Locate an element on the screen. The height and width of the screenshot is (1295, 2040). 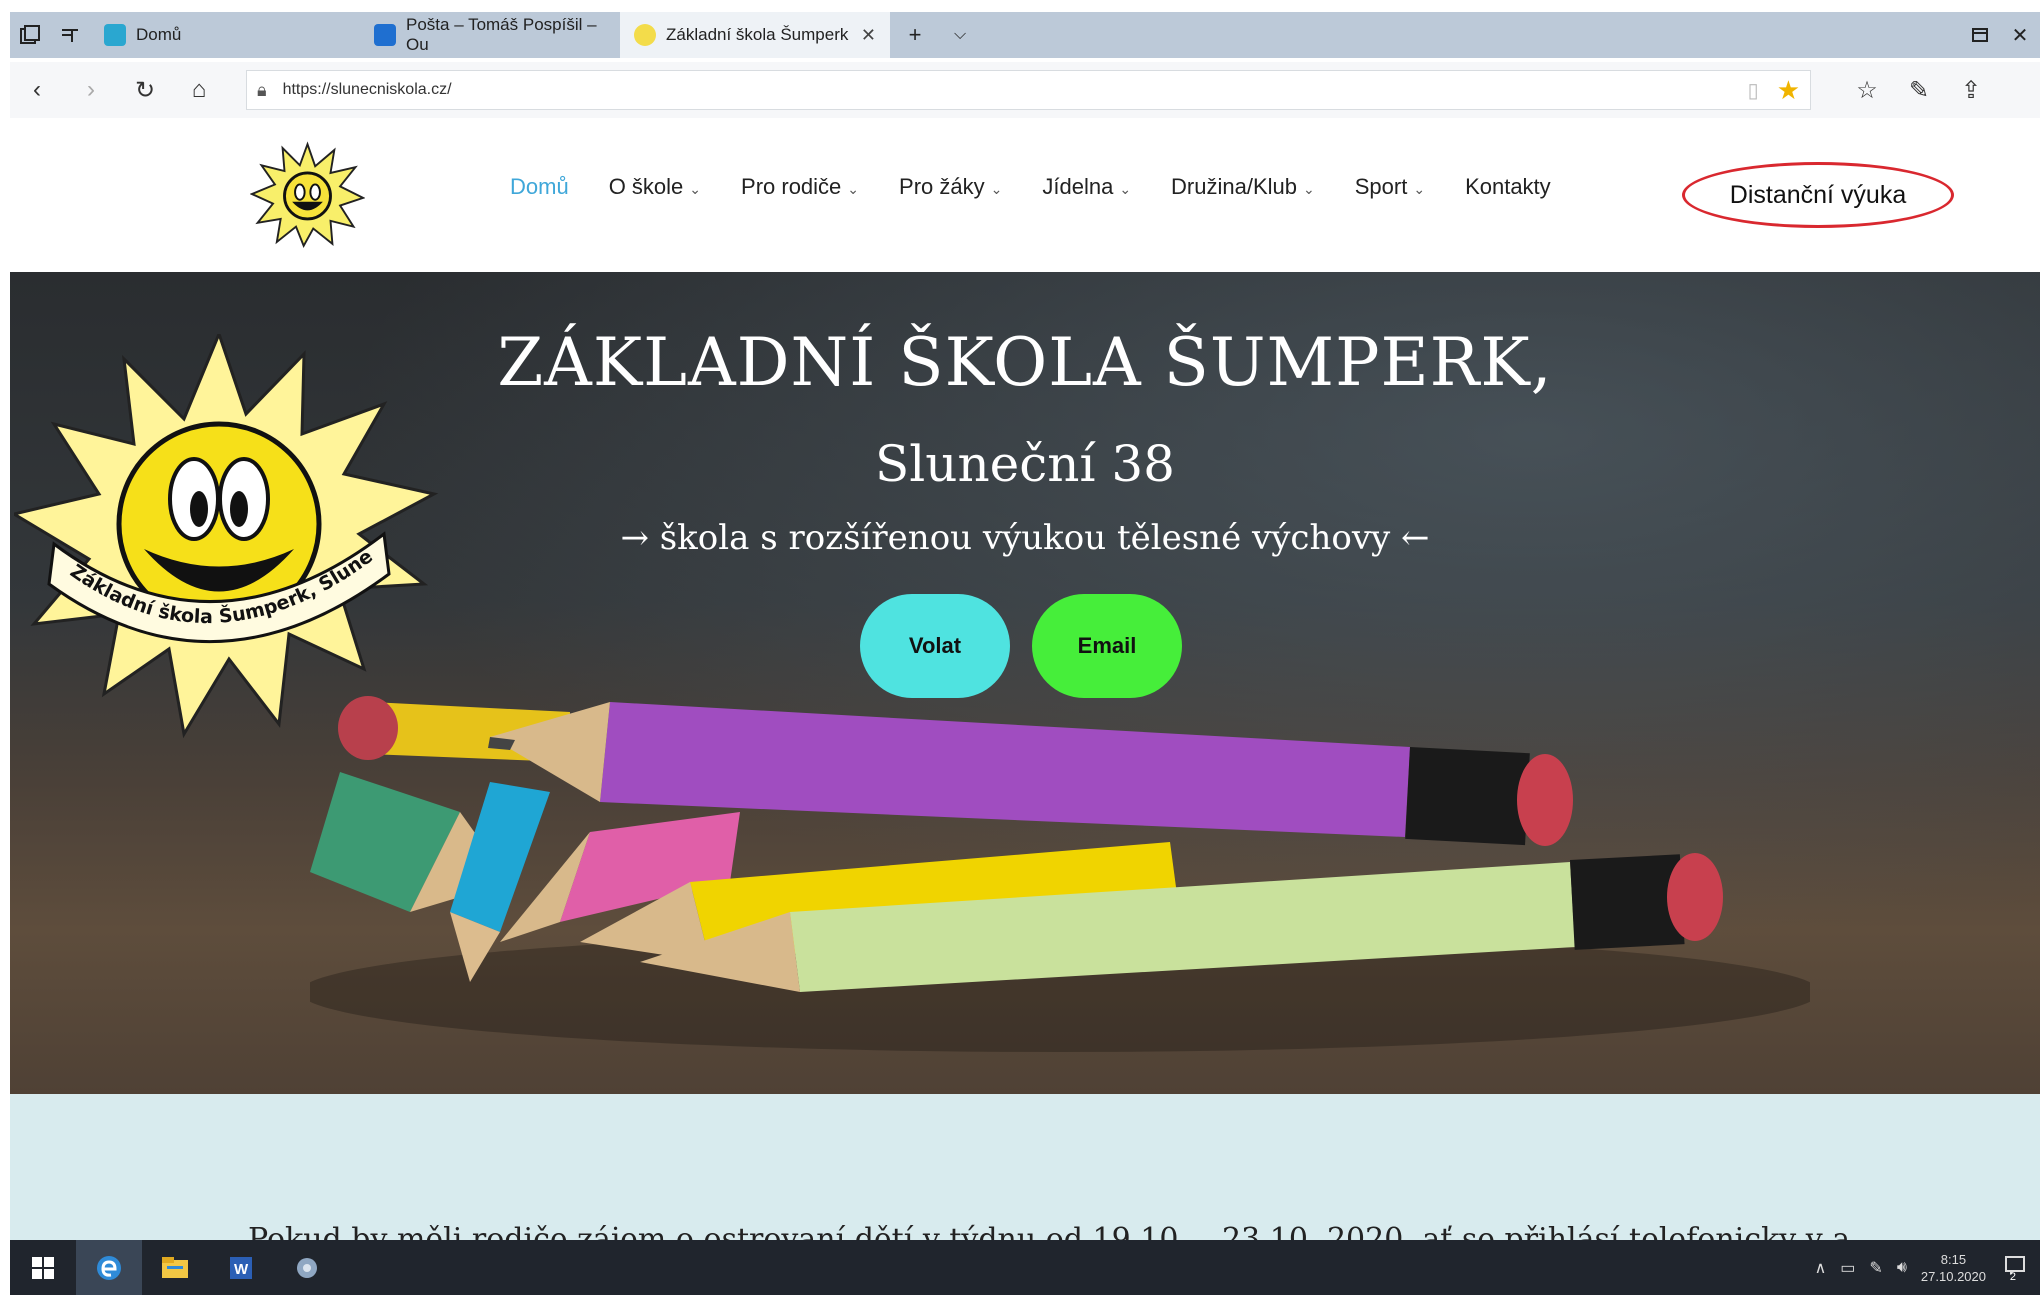
edge-icon is located at coordinates (109, 1267).